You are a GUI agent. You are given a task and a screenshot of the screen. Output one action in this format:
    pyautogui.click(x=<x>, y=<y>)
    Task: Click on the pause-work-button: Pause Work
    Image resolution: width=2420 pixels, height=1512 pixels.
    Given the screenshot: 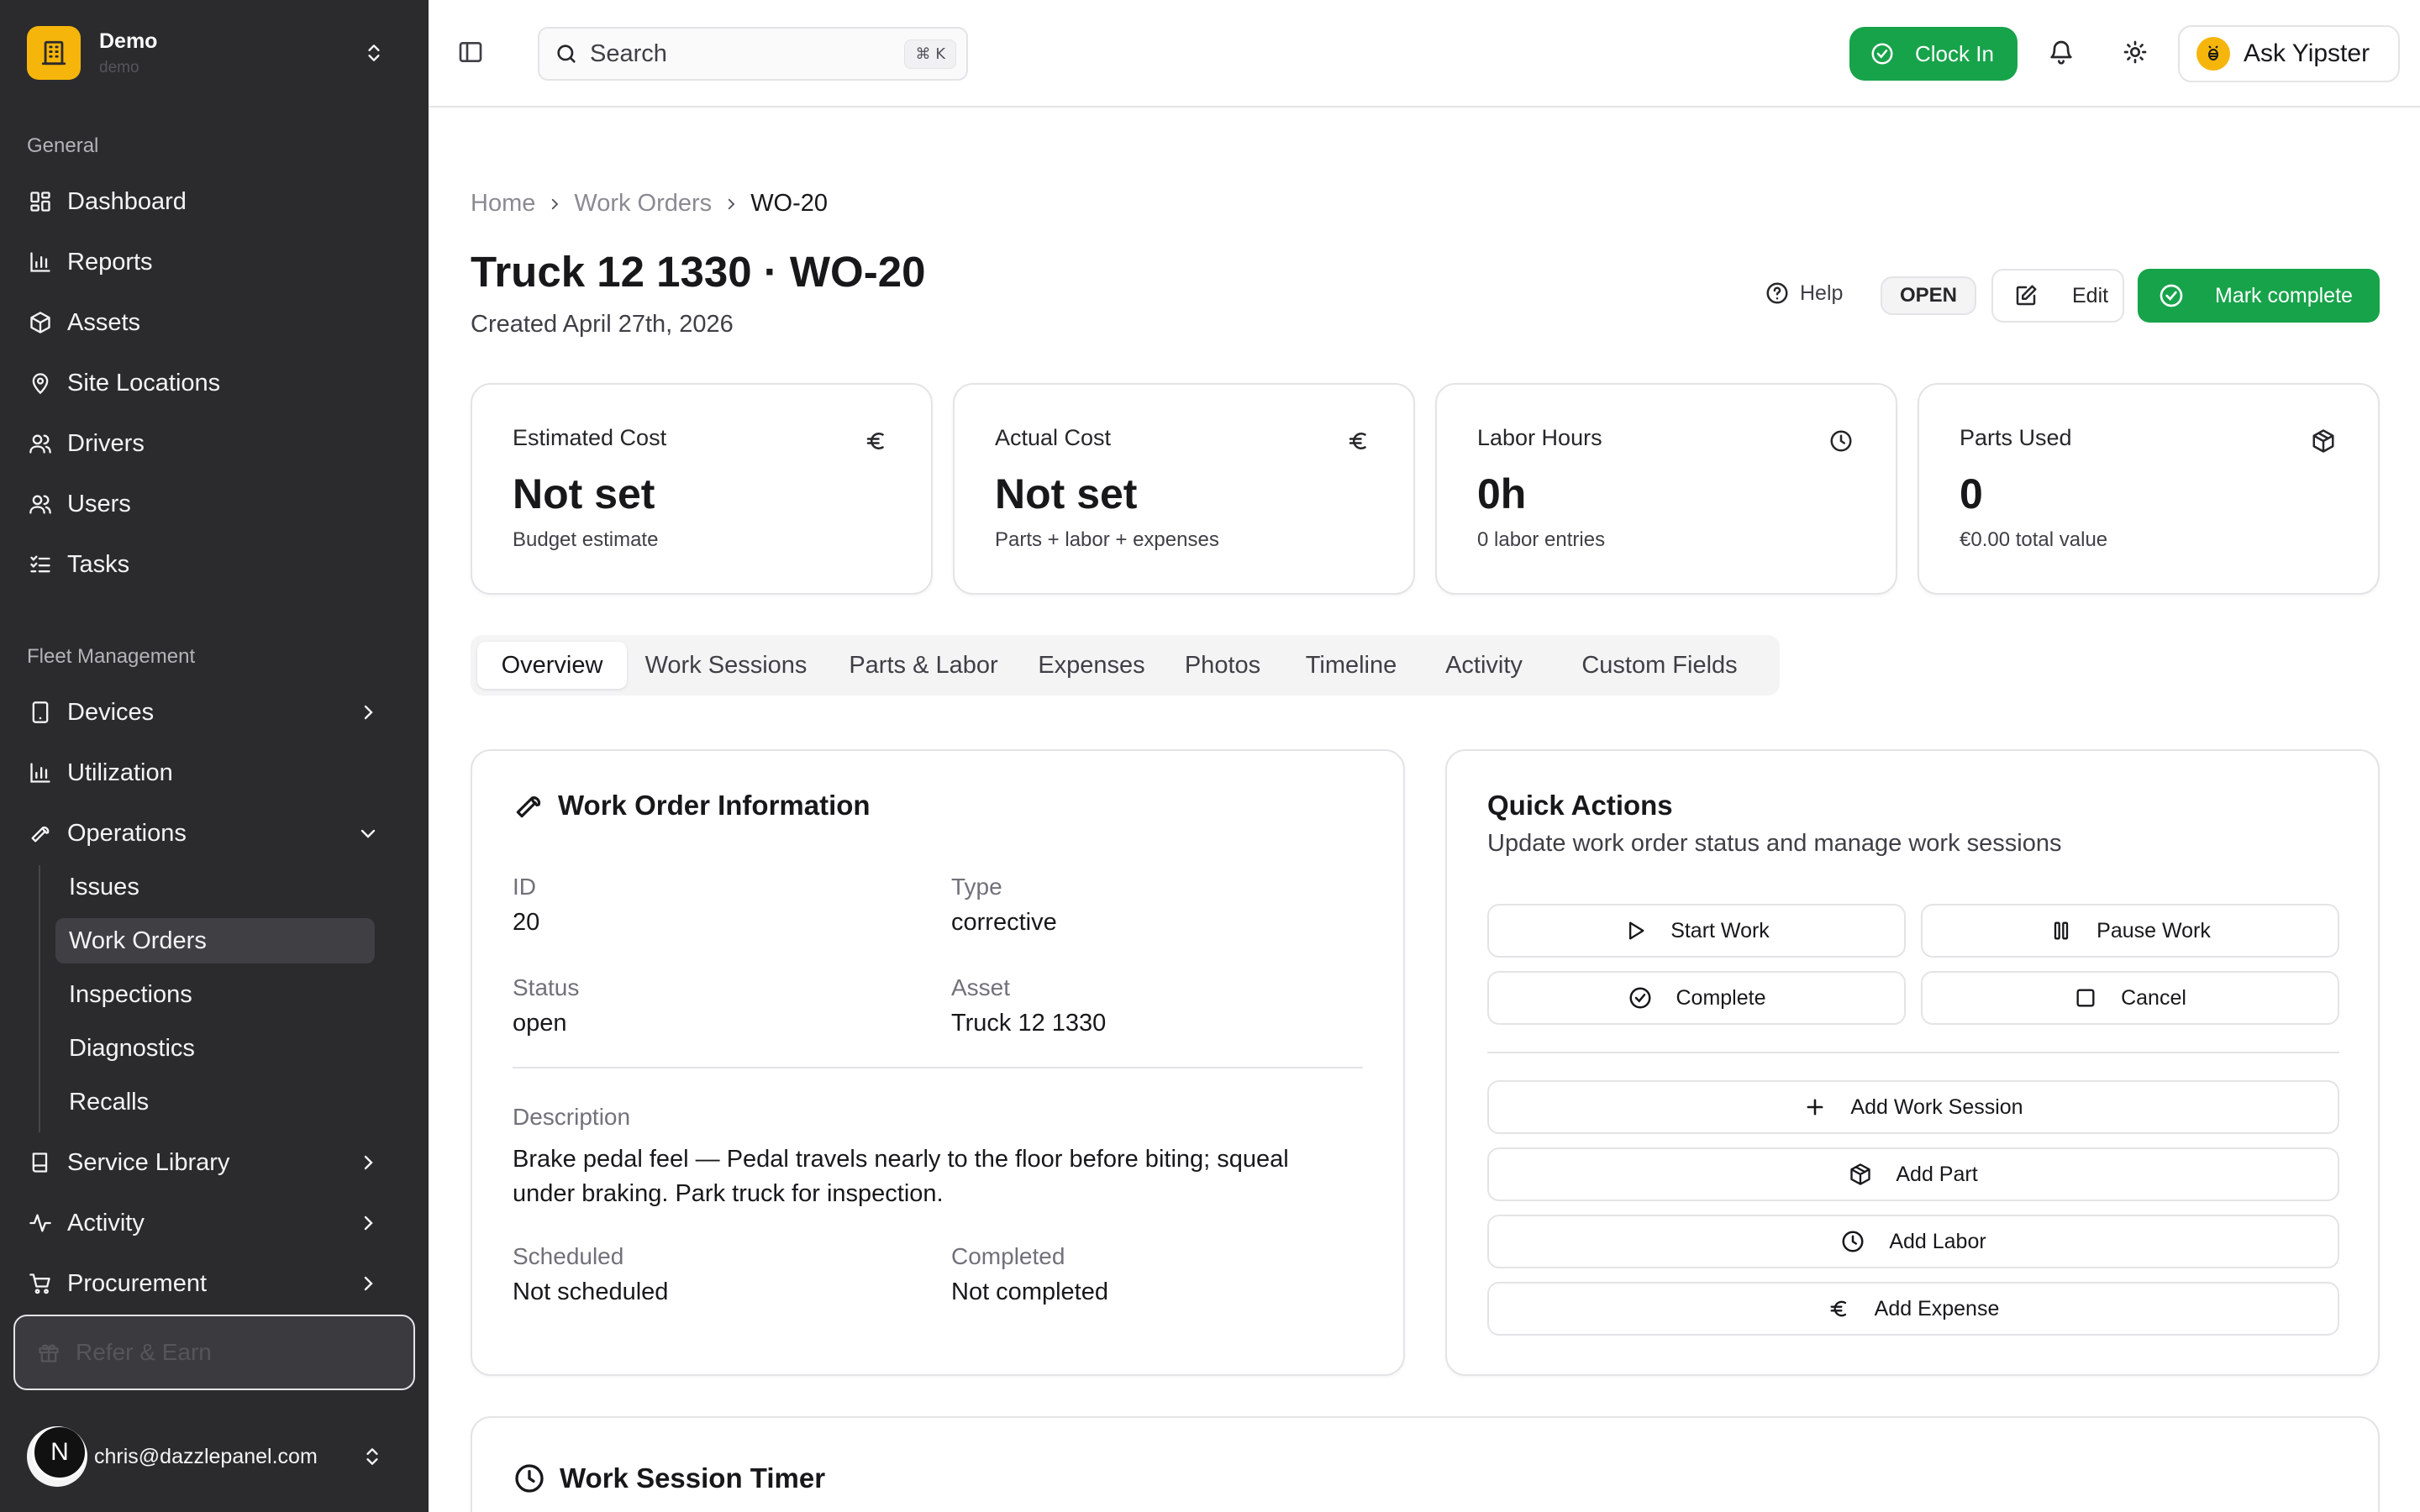 What is the action you would take?
    pyautogui.click(x=2130, y=931)
    